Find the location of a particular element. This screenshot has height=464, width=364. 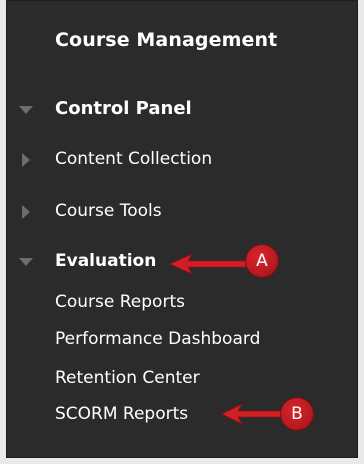

panel-title: Course Management is located at coordinates (166, 40).